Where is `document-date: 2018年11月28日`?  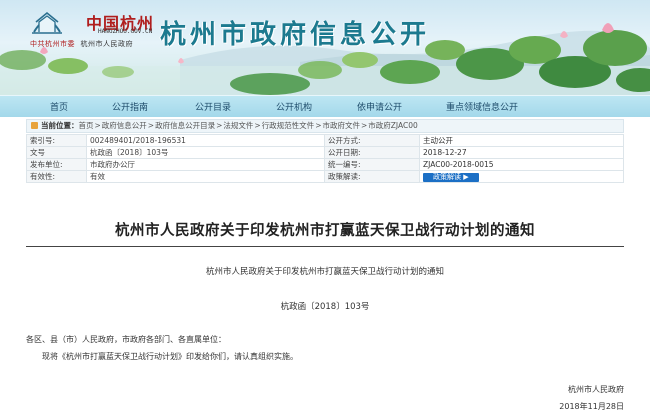 document-date: 2018年11月28日 is located at coordinates (591, 406).